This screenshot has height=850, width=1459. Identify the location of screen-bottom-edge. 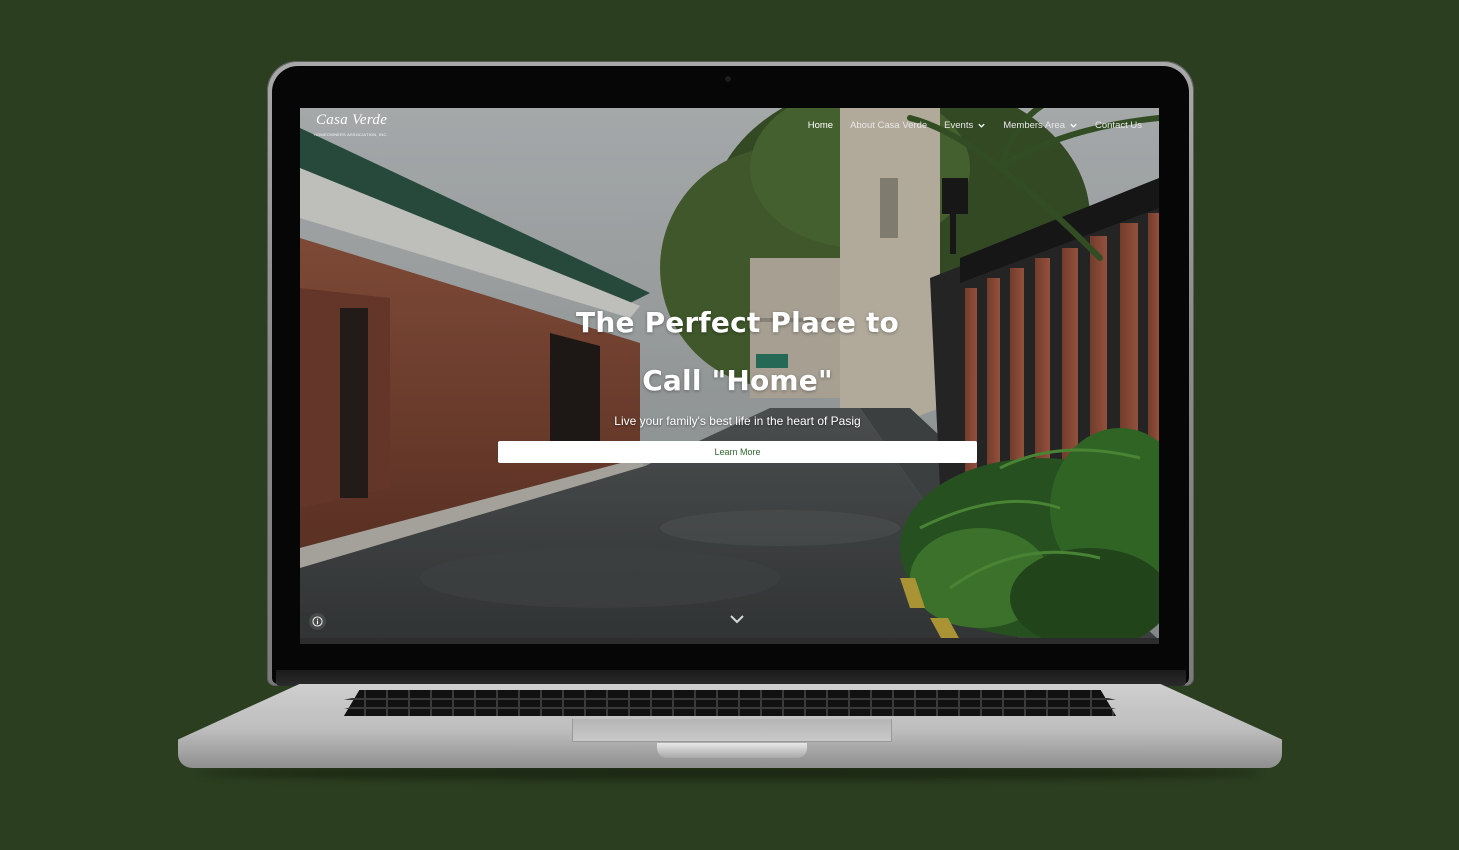
(729, 641).